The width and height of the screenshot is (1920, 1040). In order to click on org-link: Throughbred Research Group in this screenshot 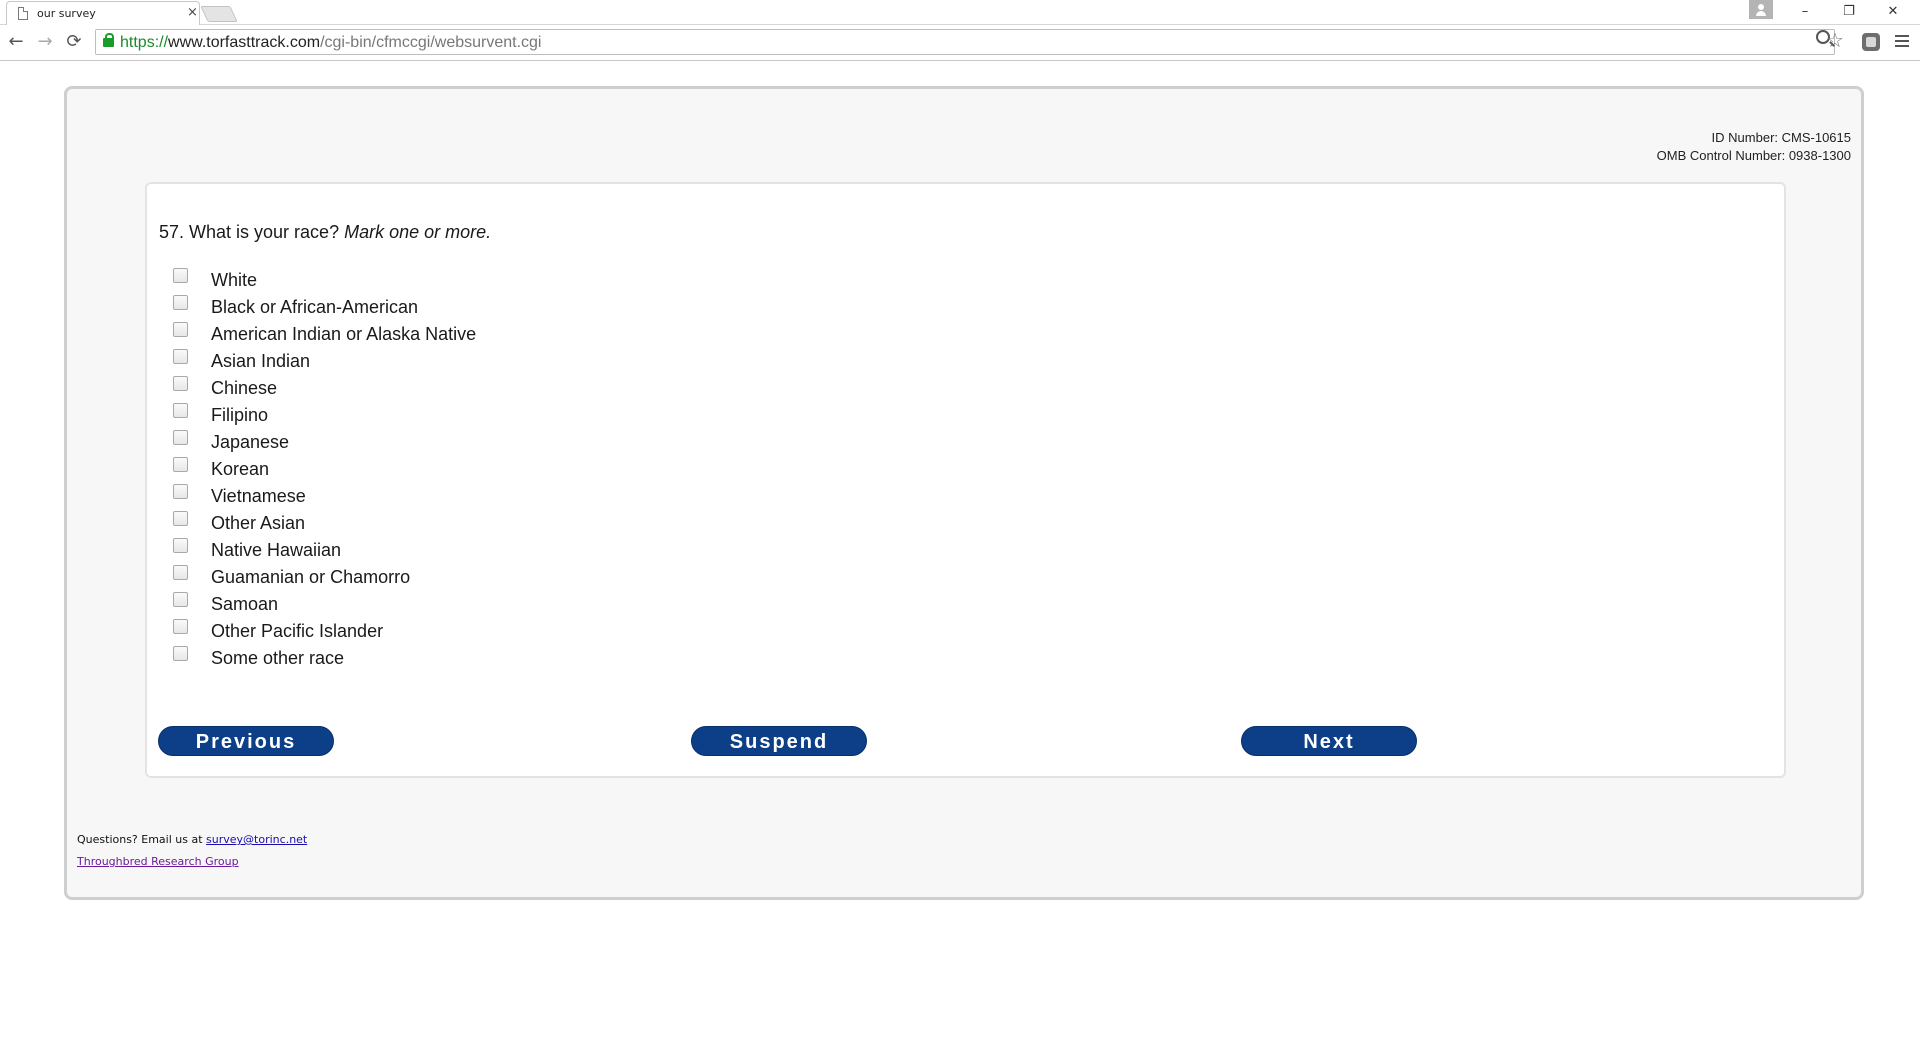, I will do `click(158, 861)`.